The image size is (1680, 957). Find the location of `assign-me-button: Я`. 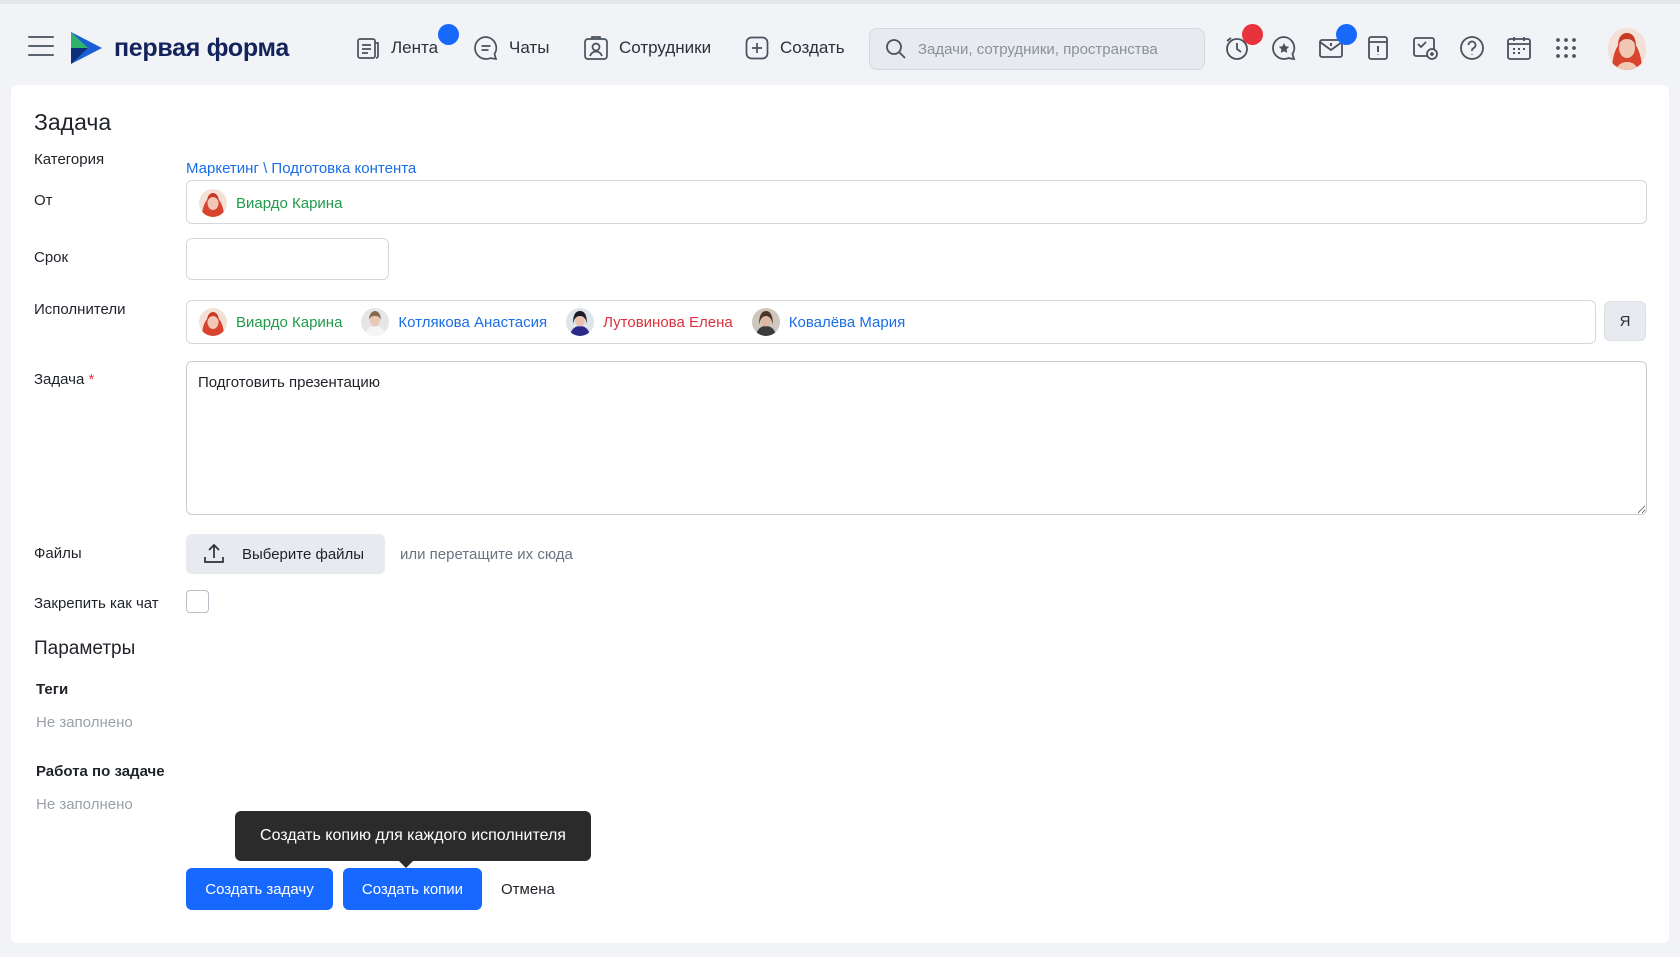

assign-me-button: Я is located at coordinates (1625, 321).